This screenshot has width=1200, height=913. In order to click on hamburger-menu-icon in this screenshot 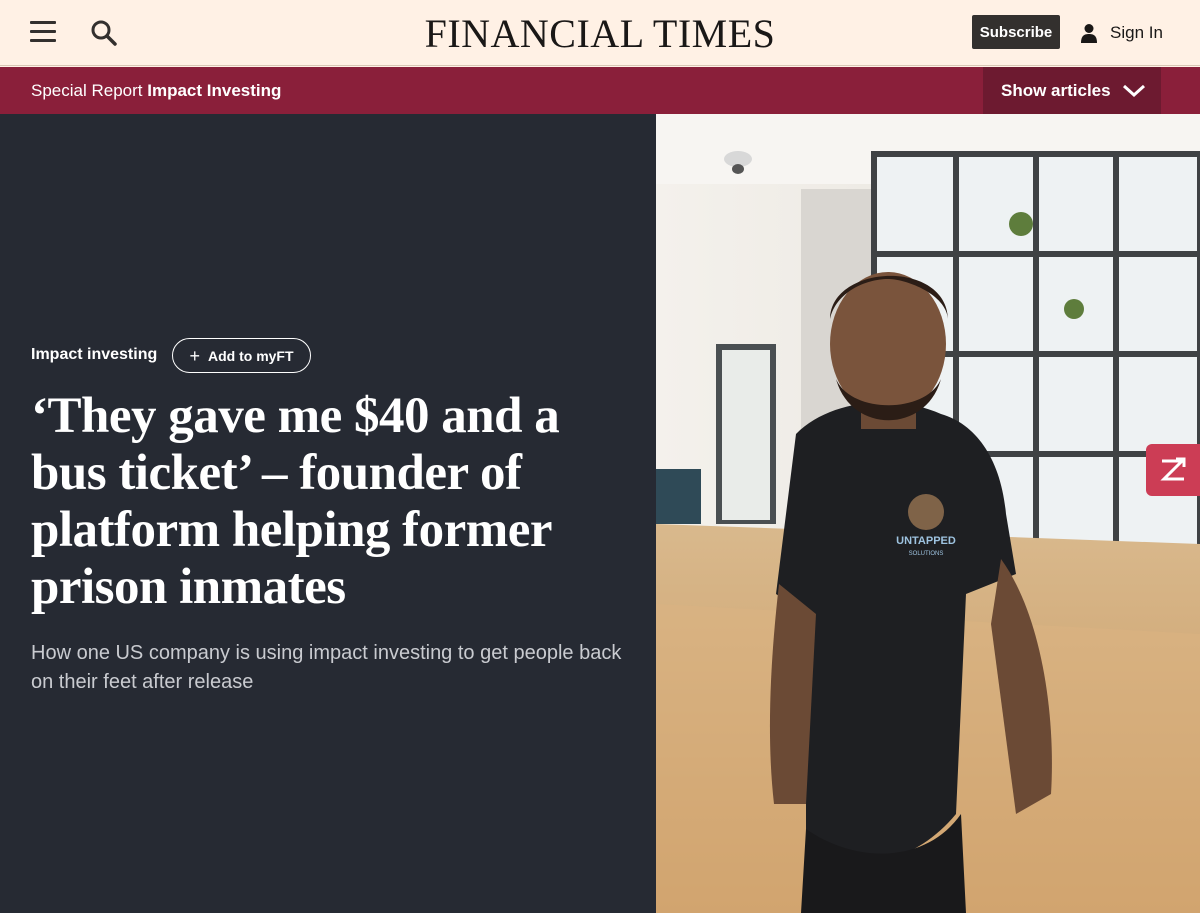, I will do `click(43, 32)`.